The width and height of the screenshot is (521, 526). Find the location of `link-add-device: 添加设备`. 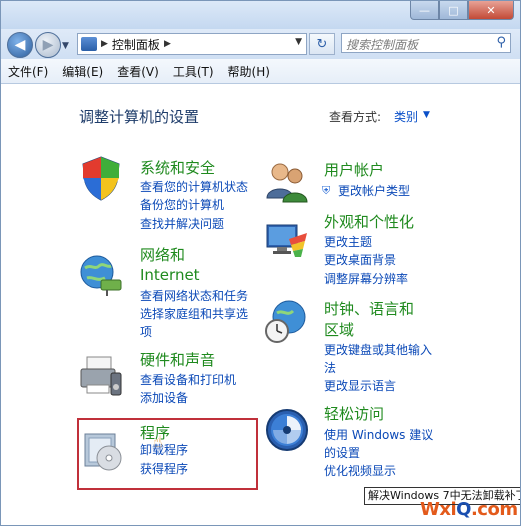

link-add-device: 添加设备 is located at coordinates (164, 398).